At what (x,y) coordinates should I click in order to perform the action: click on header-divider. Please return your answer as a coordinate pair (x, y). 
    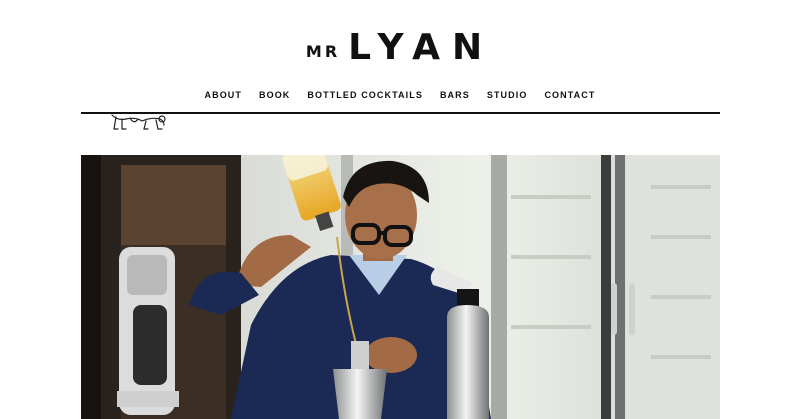
    Looking at the image, I should click on (400, 113).